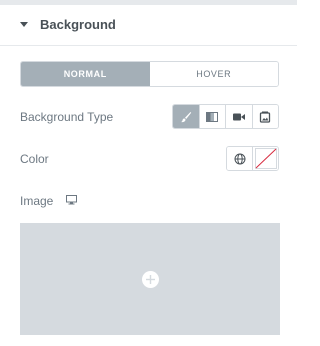 The width and height of the screenshot is (320, 346). I want to click on plus-circle-icon, so click(150, 279).